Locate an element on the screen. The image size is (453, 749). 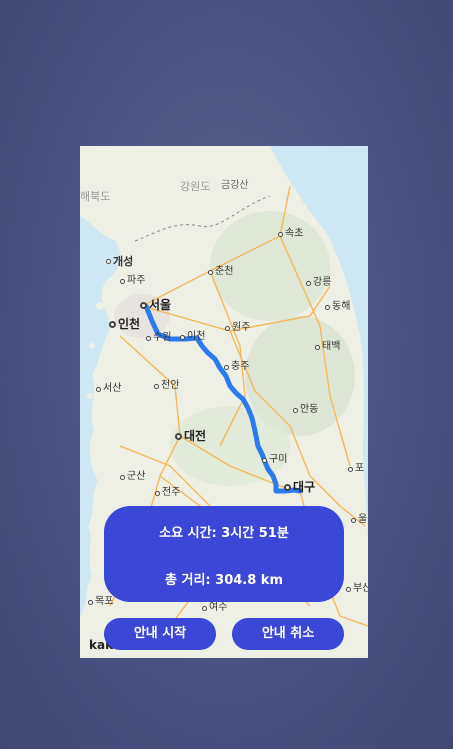
city-marker: 춘천 is located at coordinates (220, 272).